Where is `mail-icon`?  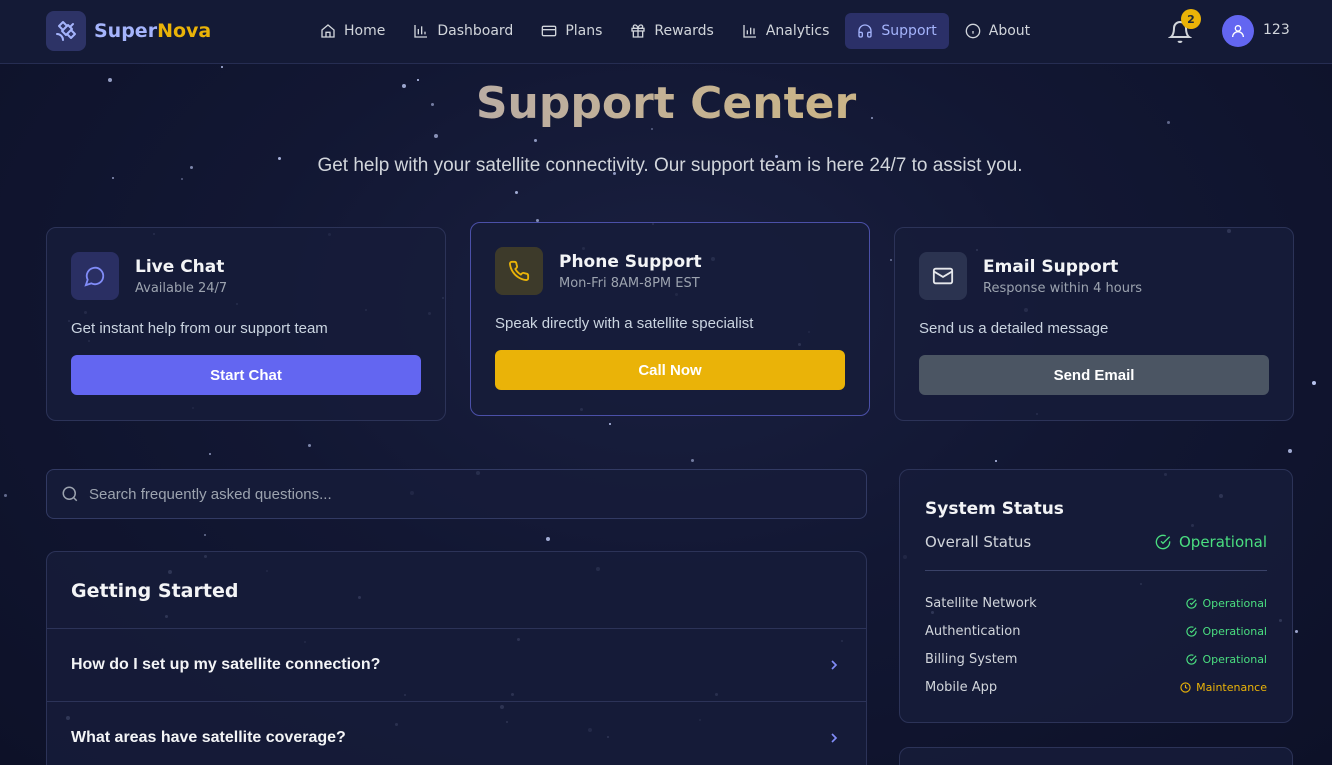 mail-icon is located at coordinates (943, 276).